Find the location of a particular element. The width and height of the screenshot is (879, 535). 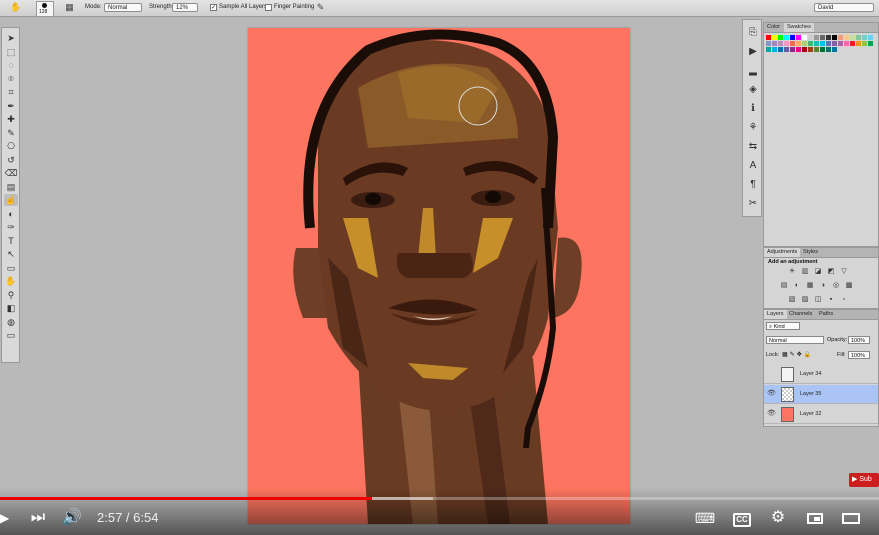

tab-channels: Channels is located at coordinates (800, 314).